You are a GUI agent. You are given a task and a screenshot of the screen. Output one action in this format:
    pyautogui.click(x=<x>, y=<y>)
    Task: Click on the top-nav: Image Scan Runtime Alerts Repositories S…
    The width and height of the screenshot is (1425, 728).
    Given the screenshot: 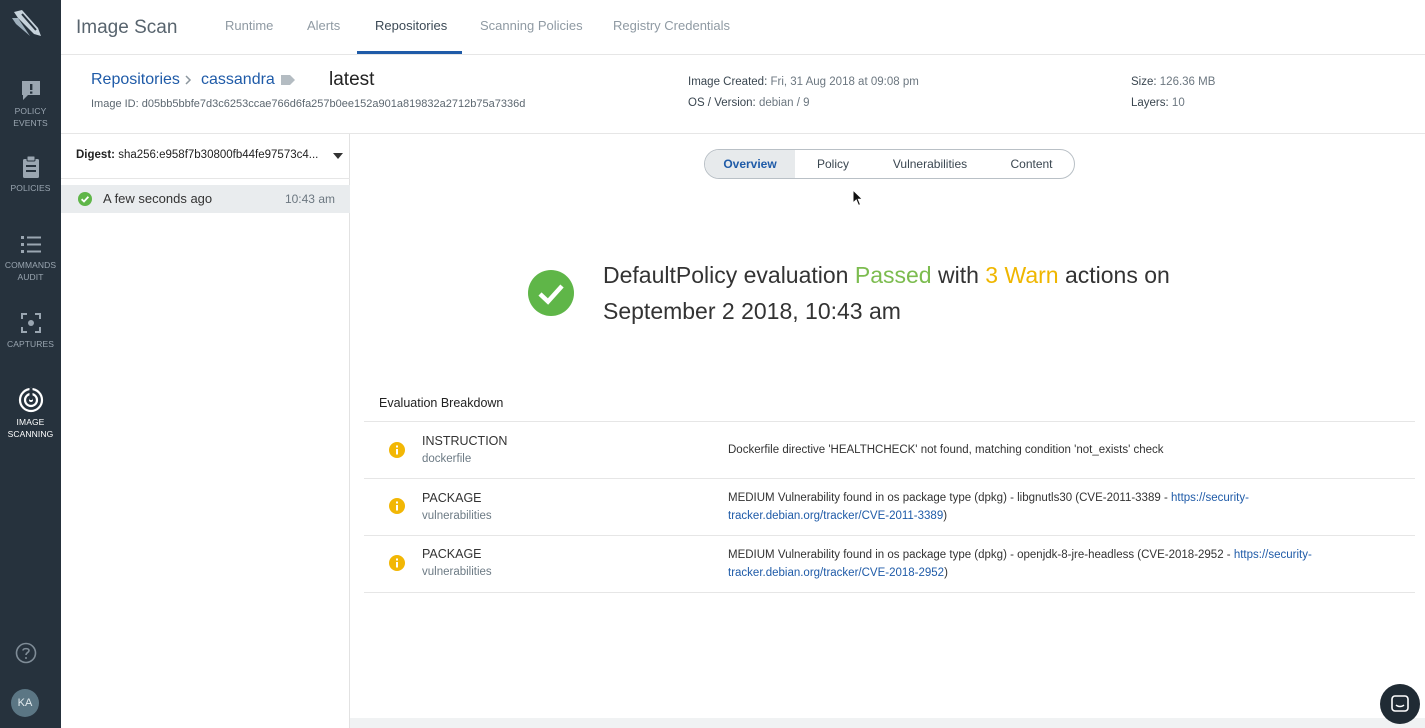 What is the action you would take?
    pyautogui.click(x=743, y=27)
    